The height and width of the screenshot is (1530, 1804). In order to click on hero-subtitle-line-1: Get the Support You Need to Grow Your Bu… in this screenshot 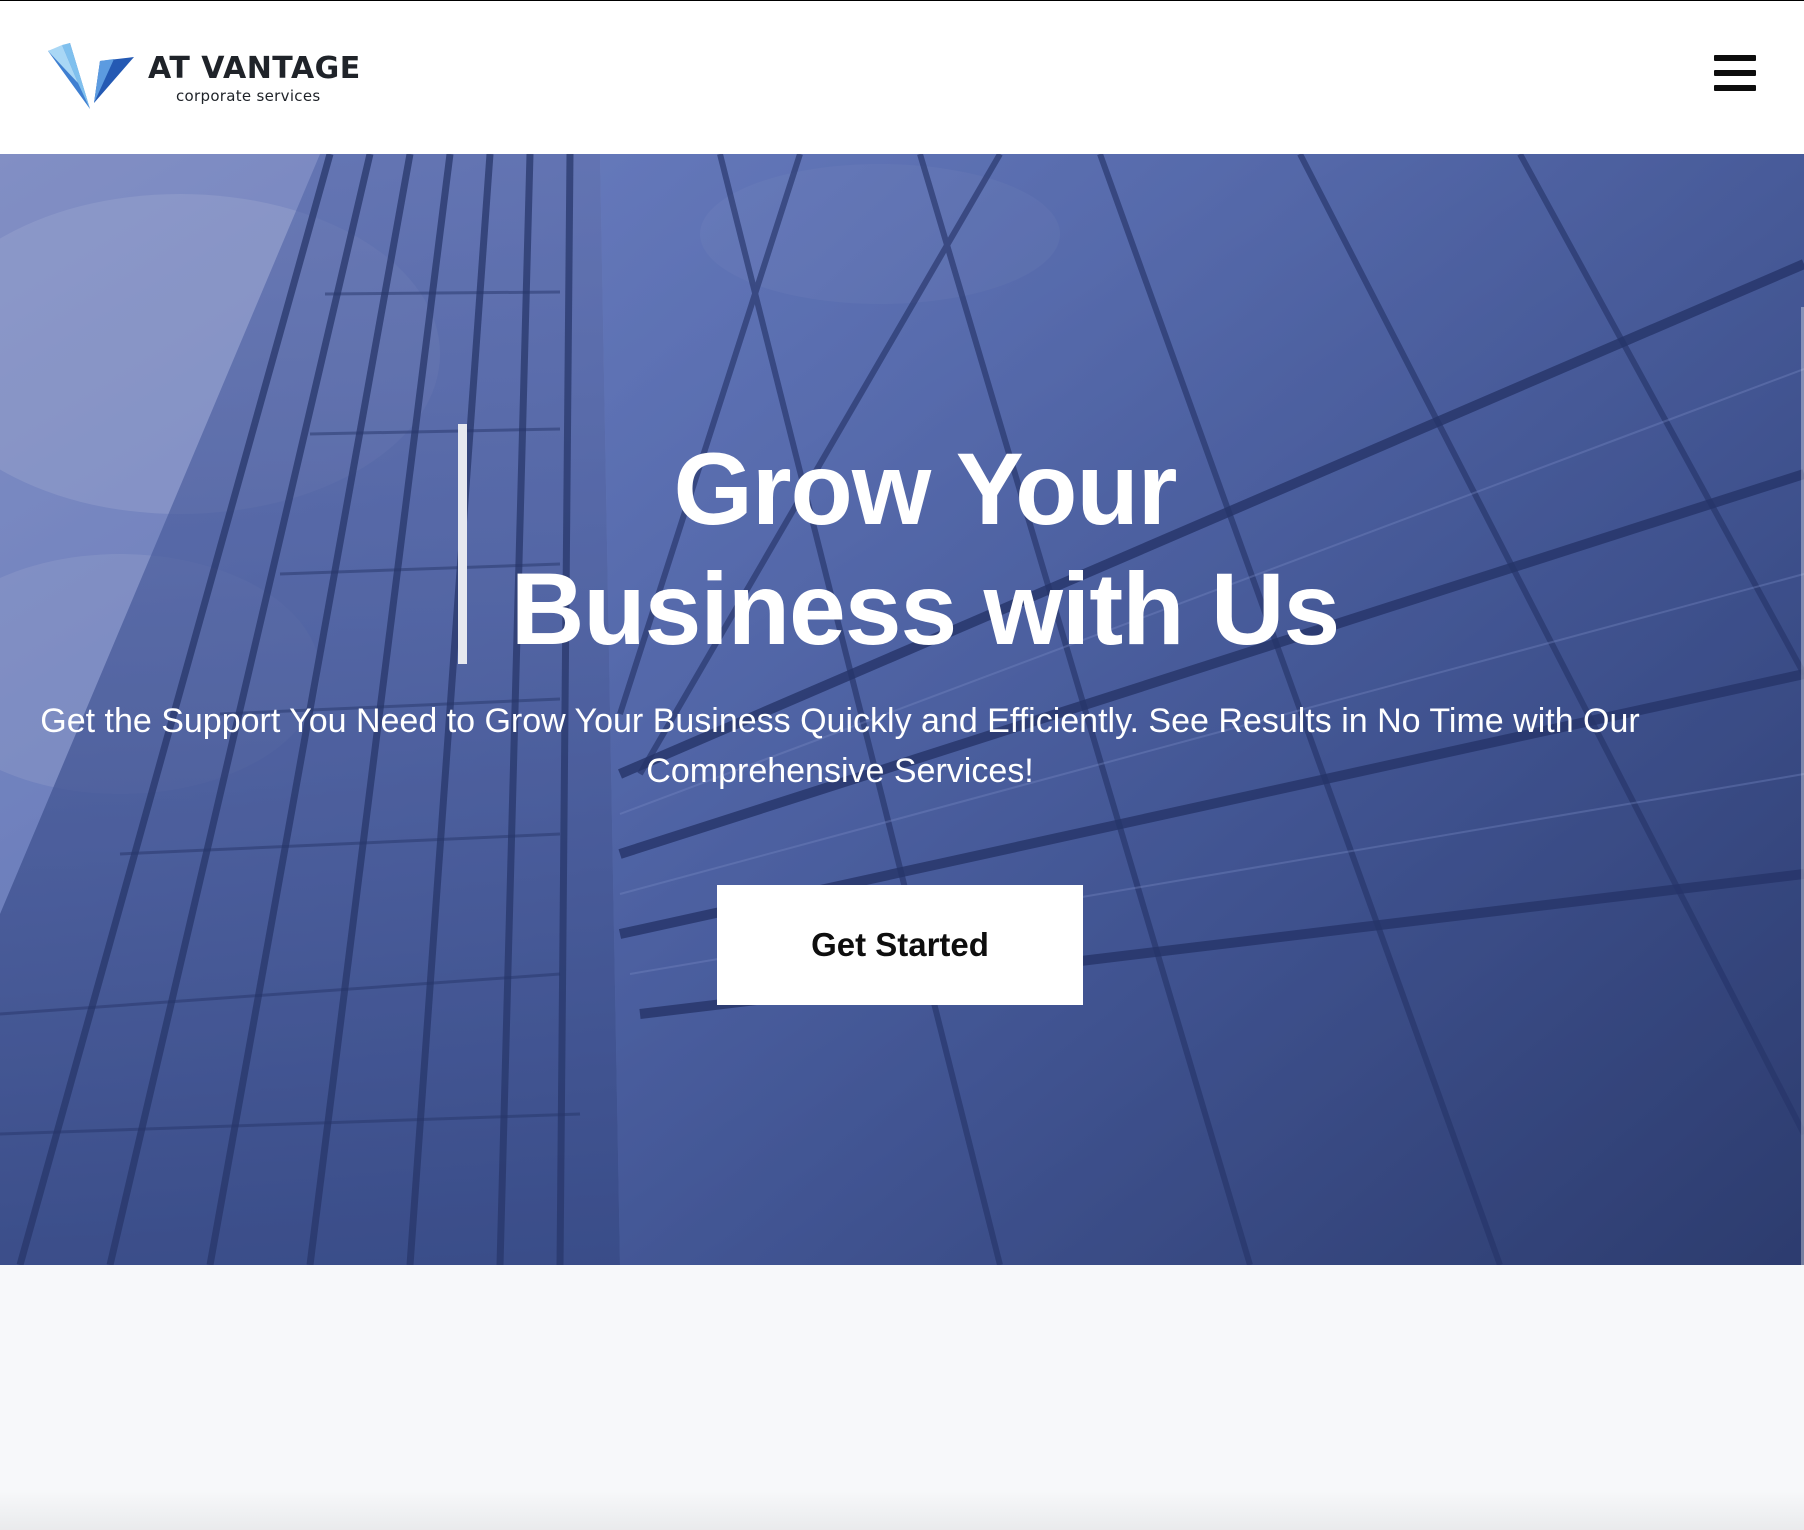, I will do `click(840, 721)`.